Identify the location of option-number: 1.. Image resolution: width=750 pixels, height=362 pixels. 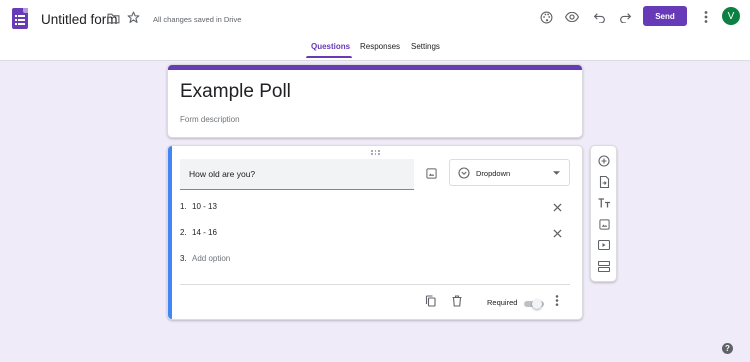
(183, 206).